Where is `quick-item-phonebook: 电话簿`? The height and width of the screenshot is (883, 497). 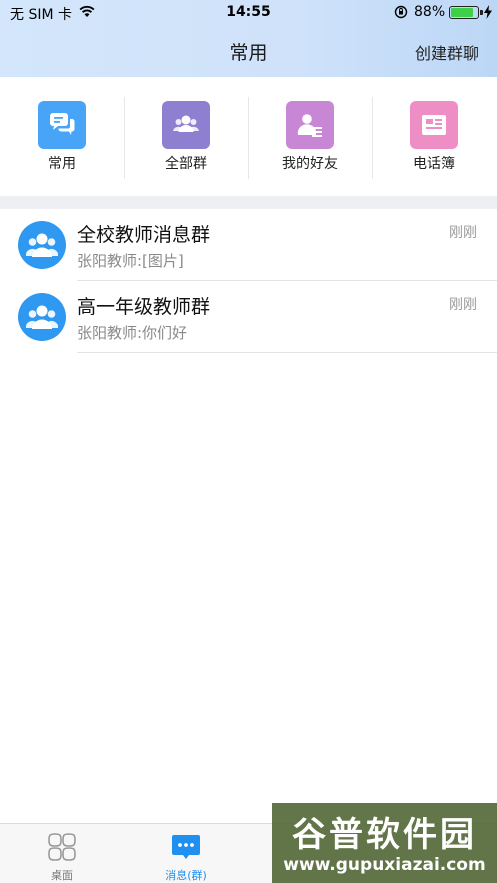 quick-item-phonebook: 电话簿 is located at coordinates (434, 136).